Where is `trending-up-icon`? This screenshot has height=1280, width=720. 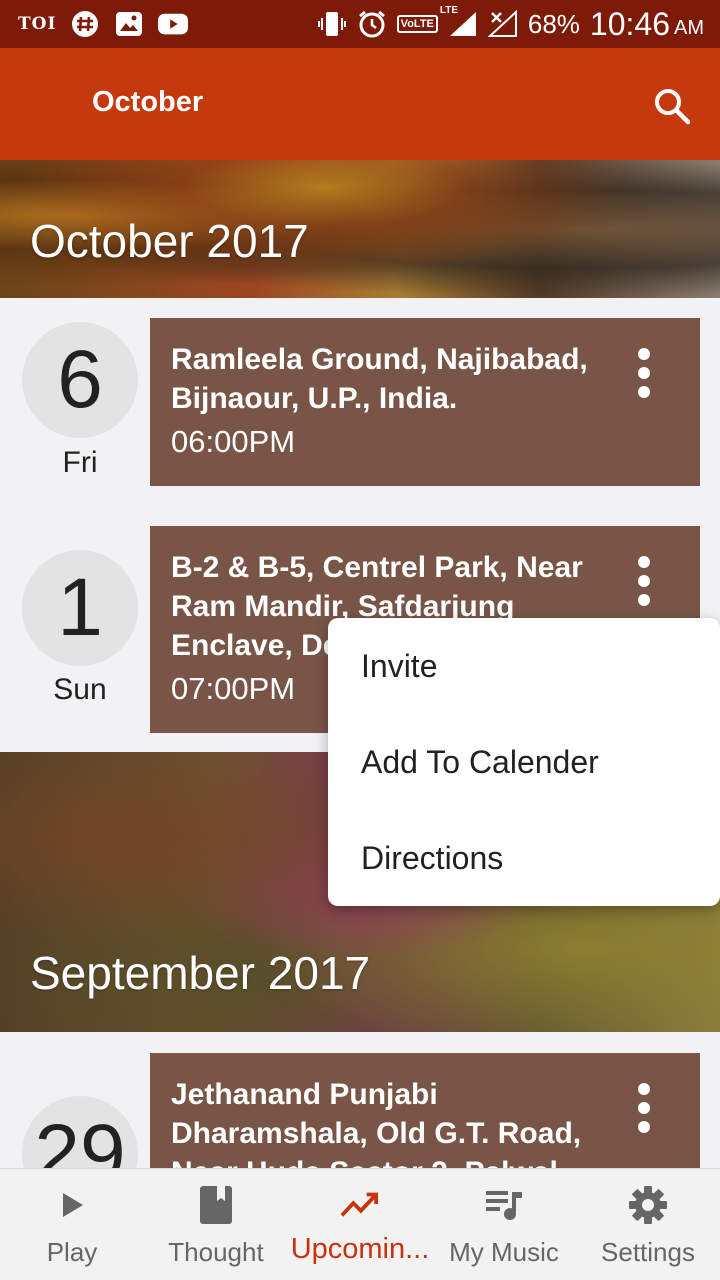
trending-up-icon is located at coordinates (360, 1205).